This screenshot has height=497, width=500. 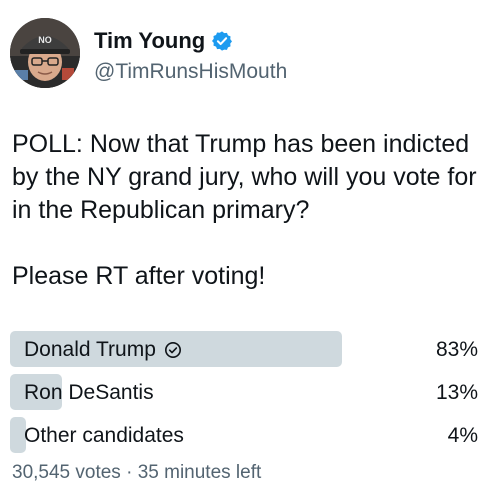 I want to click on poll-option-label: Ron DeSantis, so click(x=89, y=393).